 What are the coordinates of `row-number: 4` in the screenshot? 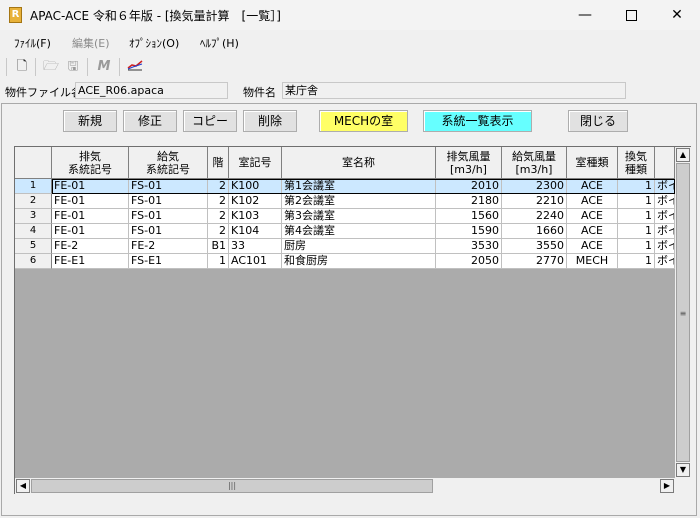 It's located at (33, 231).